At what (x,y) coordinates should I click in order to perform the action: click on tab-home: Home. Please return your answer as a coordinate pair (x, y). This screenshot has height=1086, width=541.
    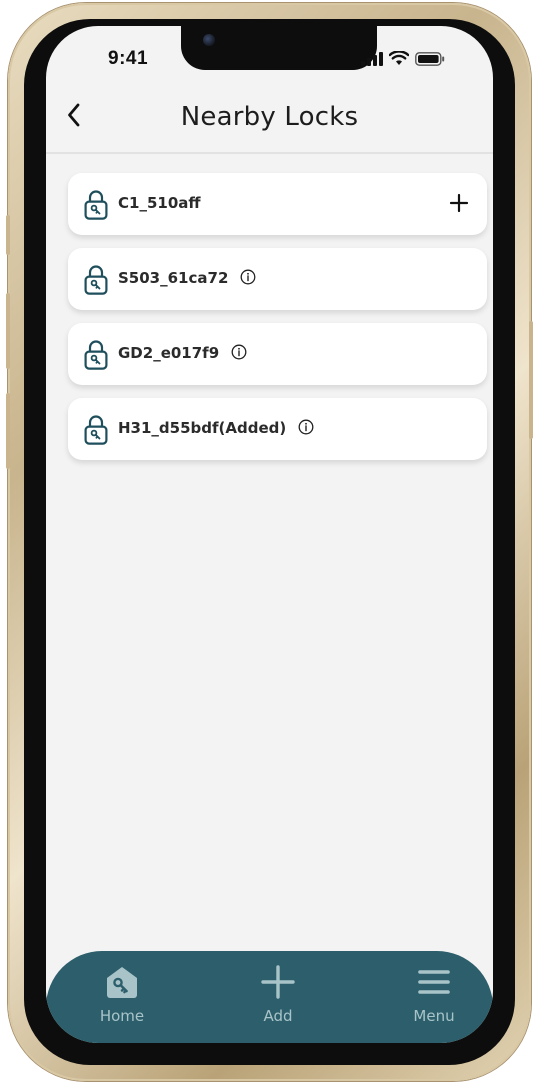
    Looking at the image, I should click on (122, 1000).